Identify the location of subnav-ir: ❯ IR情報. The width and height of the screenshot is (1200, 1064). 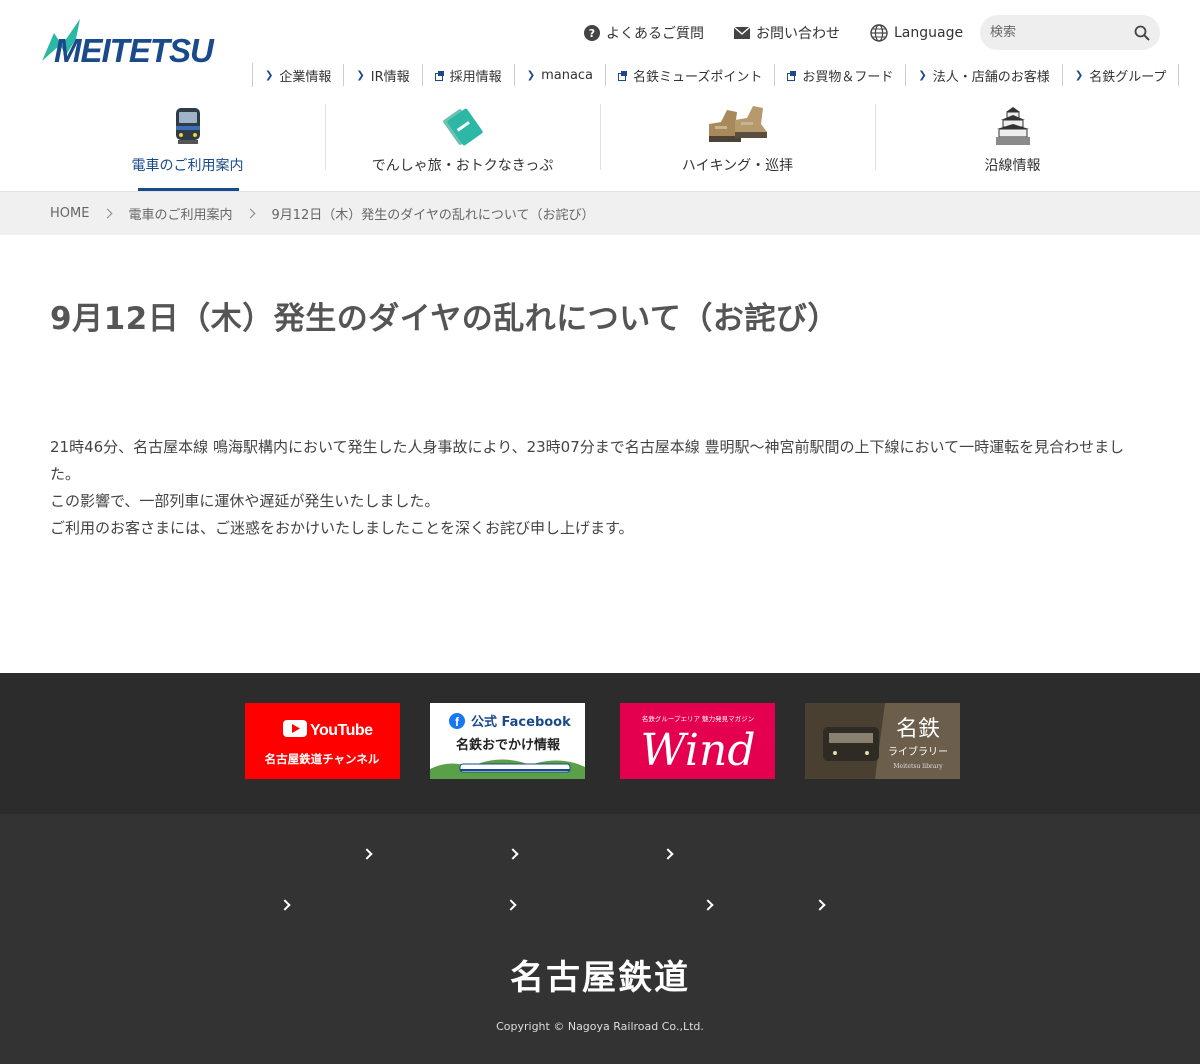
(383, 75).